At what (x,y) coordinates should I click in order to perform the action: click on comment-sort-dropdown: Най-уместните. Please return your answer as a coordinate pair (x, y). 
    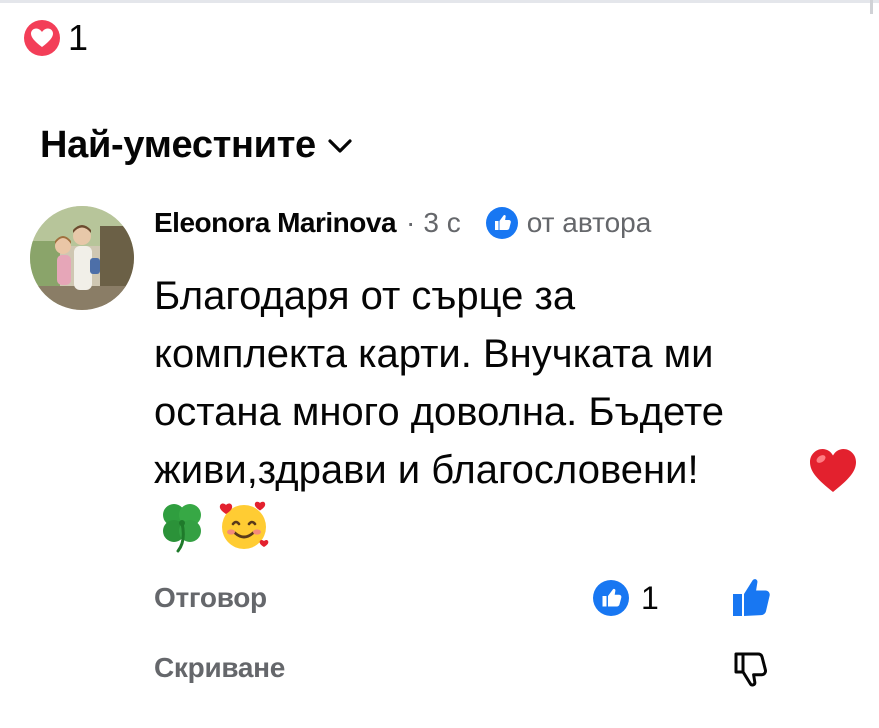
    Looking at the image, I should click on (196, 145).